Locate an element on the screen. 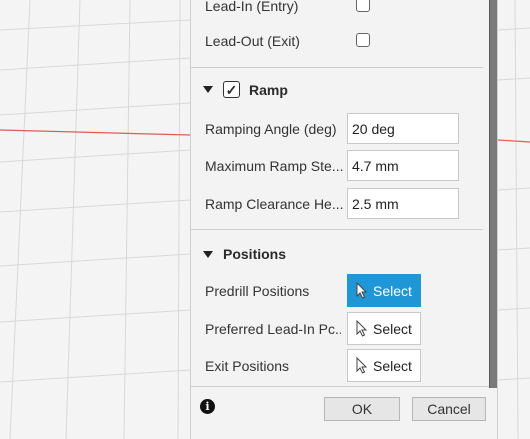 This screenshot has width=530, height=439. preferred-lead-in-select-button: Select is located at coordinates (384, 328).